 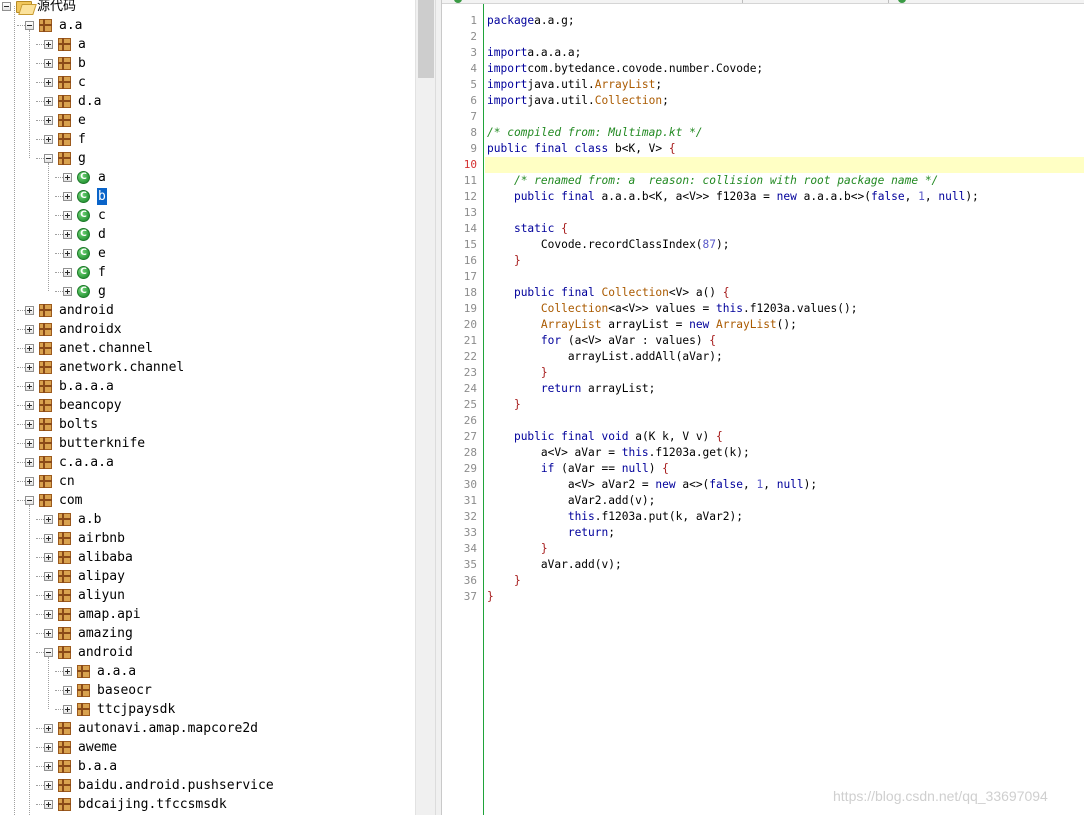 What do you see at coordinates (100, 671) in the screenshot?
I see `tree-package-item: a.a.a` at bounding box center [100, 671].